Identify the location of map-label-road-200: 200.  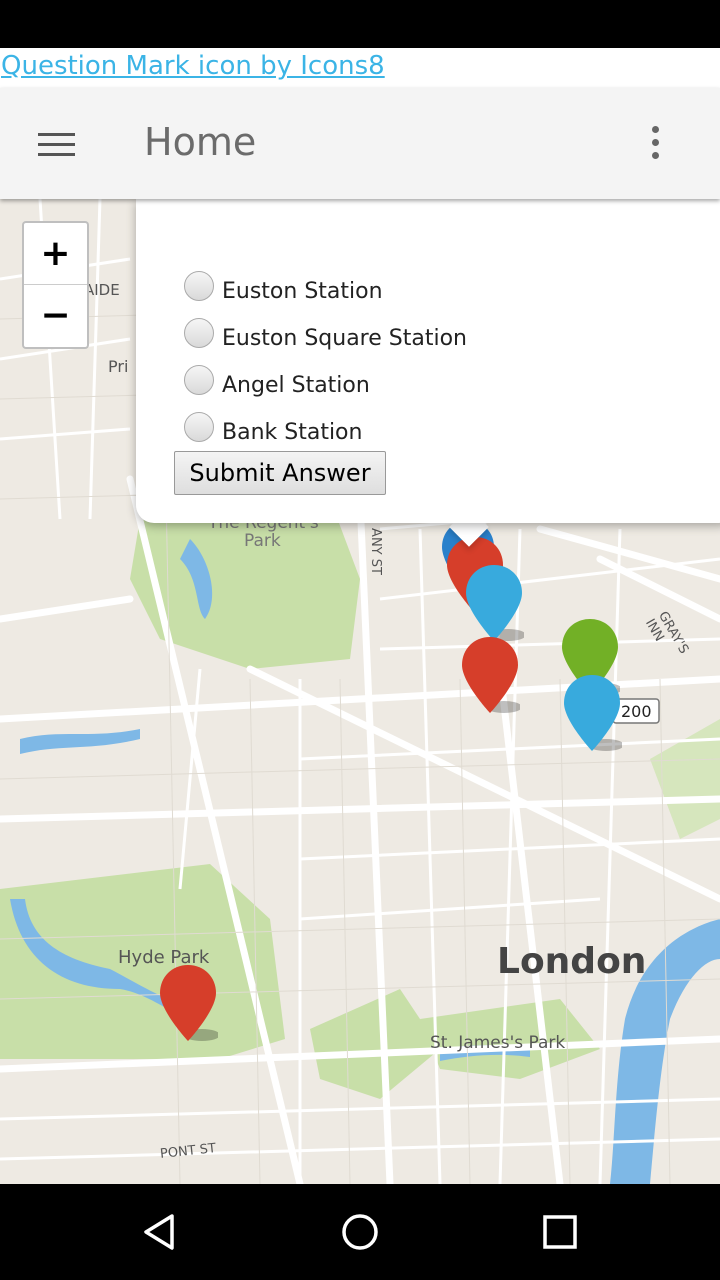
(636, 711).